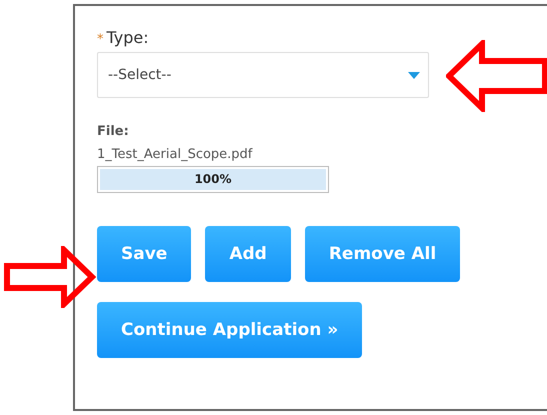 Image resolution: width=547 pixels, height=415 pixels. I want to click on action-button: Add, so click(248, 254).